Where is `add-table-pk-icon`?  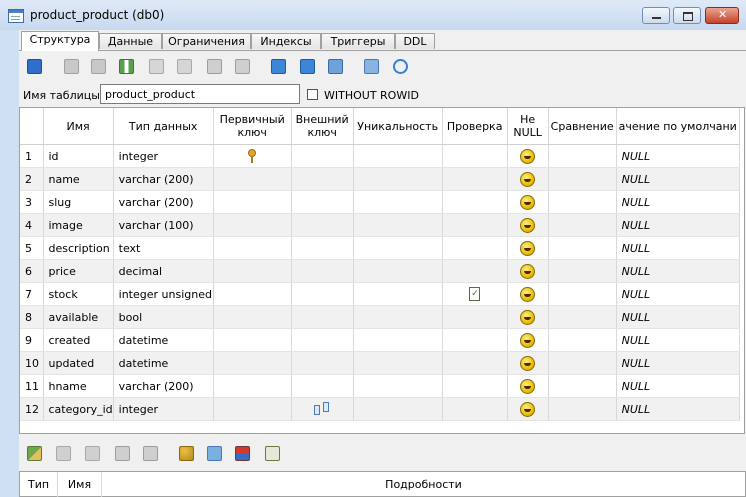 add-table-pk-icon is located at coordinates (278, 66).